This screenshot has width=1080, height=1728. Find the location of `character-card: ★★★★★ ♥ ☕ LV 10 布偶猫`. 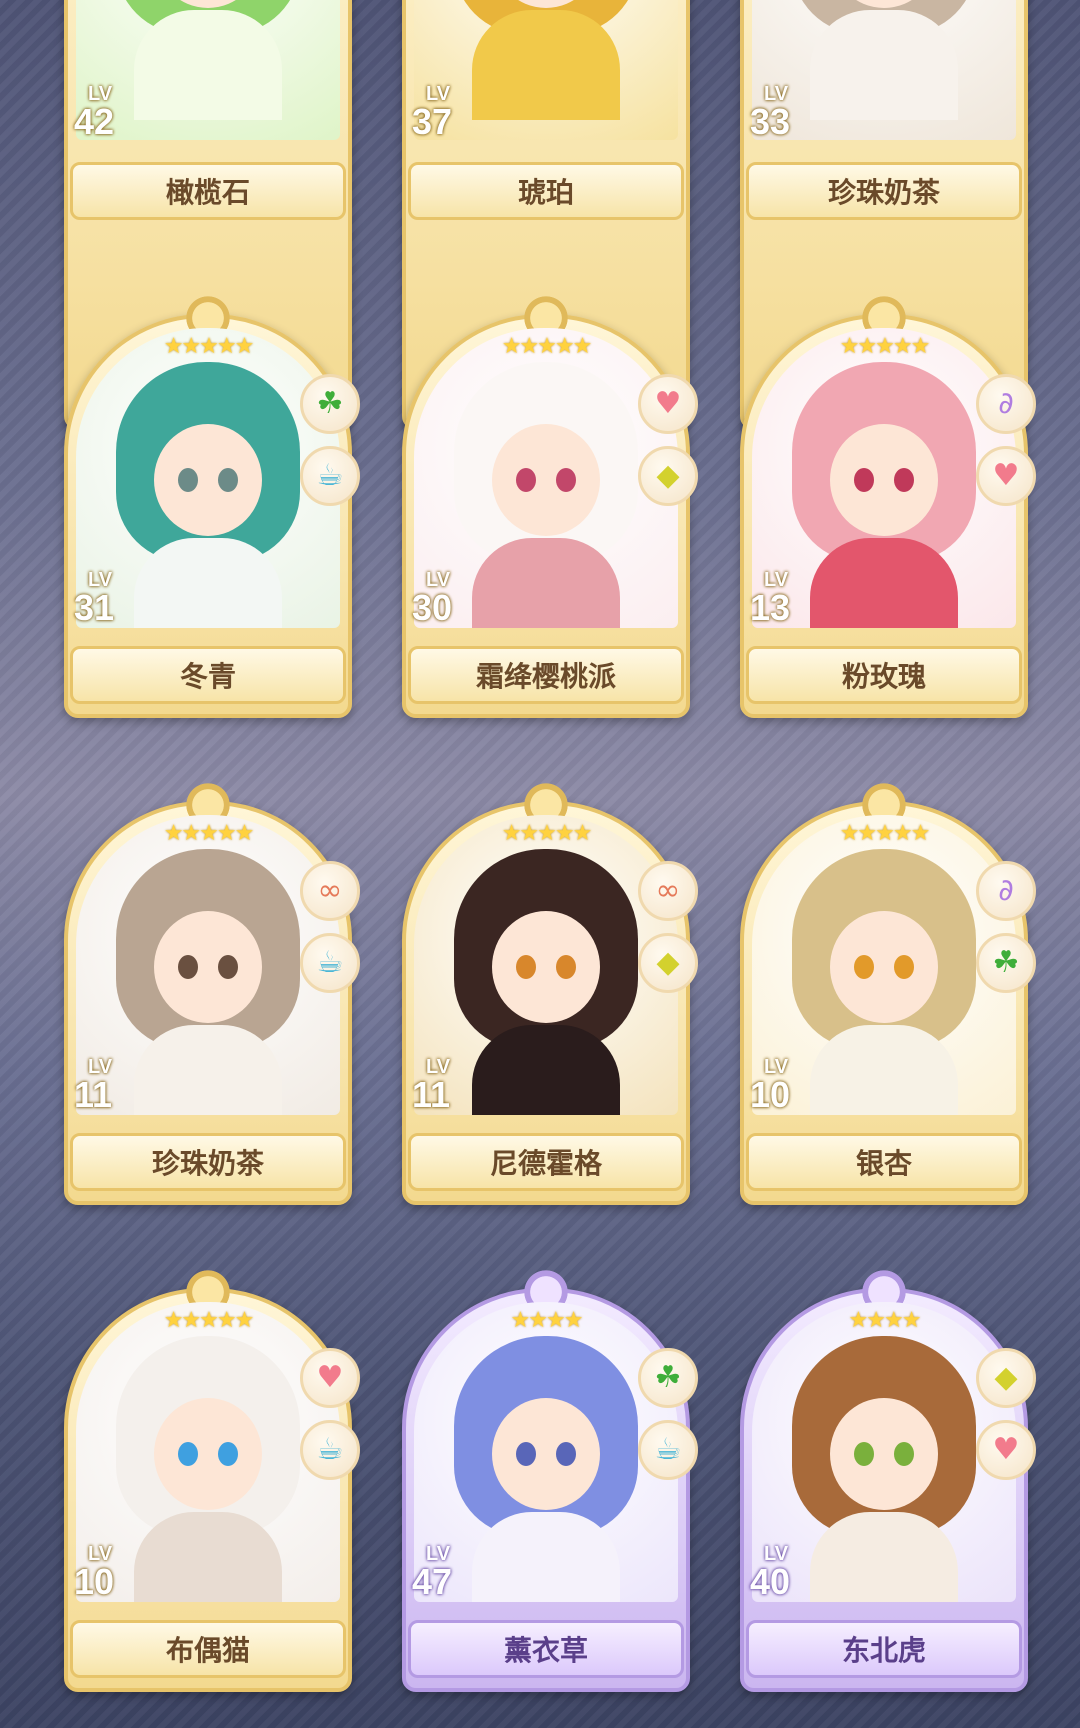

character-card: ★★★★★ ♥ ☕ LV 10 布偶猫 is located at coordinates (212, 1477).